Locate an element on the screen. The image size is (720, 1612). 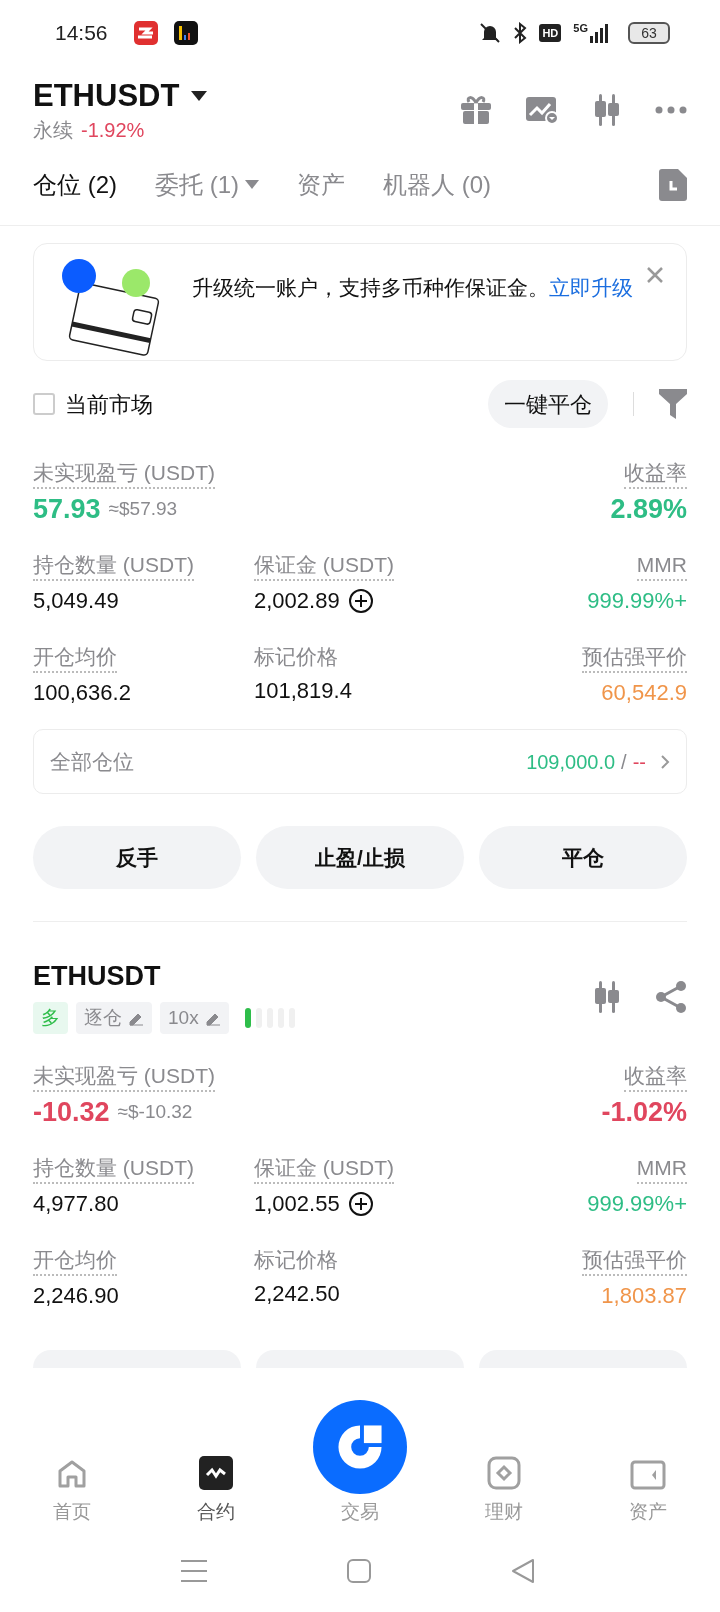
home-button-icon is located at coordinates (358, 1571).